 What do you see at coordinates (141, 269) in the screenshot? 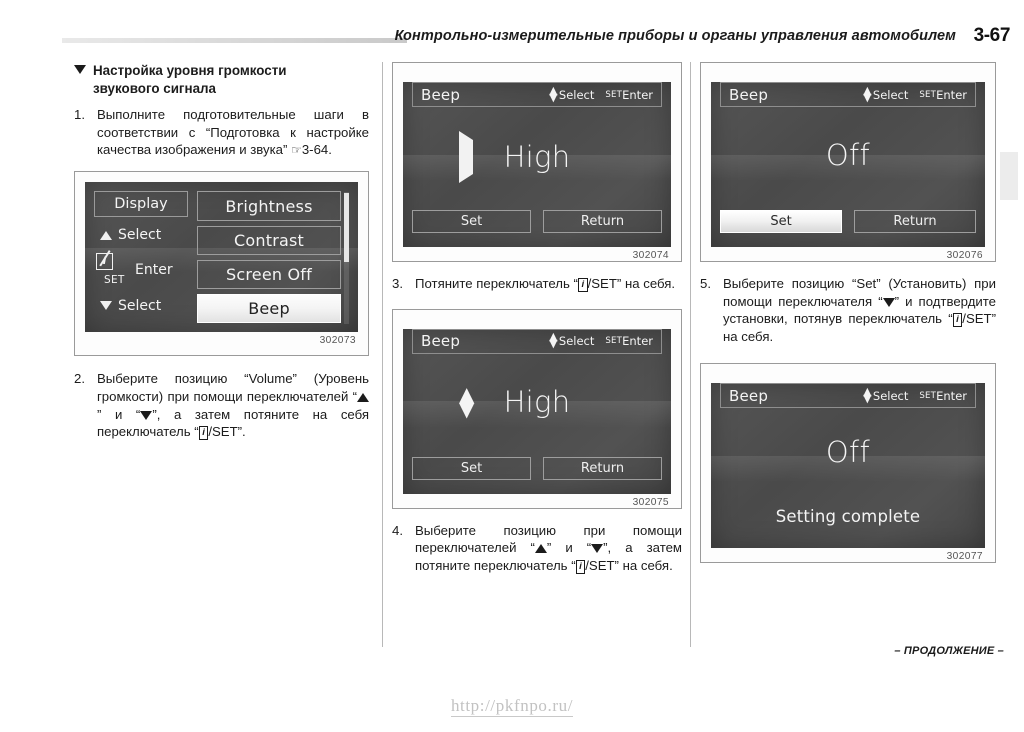
I see `lcd-enter-row: i SET Enter` at bounding box center [141, 269].